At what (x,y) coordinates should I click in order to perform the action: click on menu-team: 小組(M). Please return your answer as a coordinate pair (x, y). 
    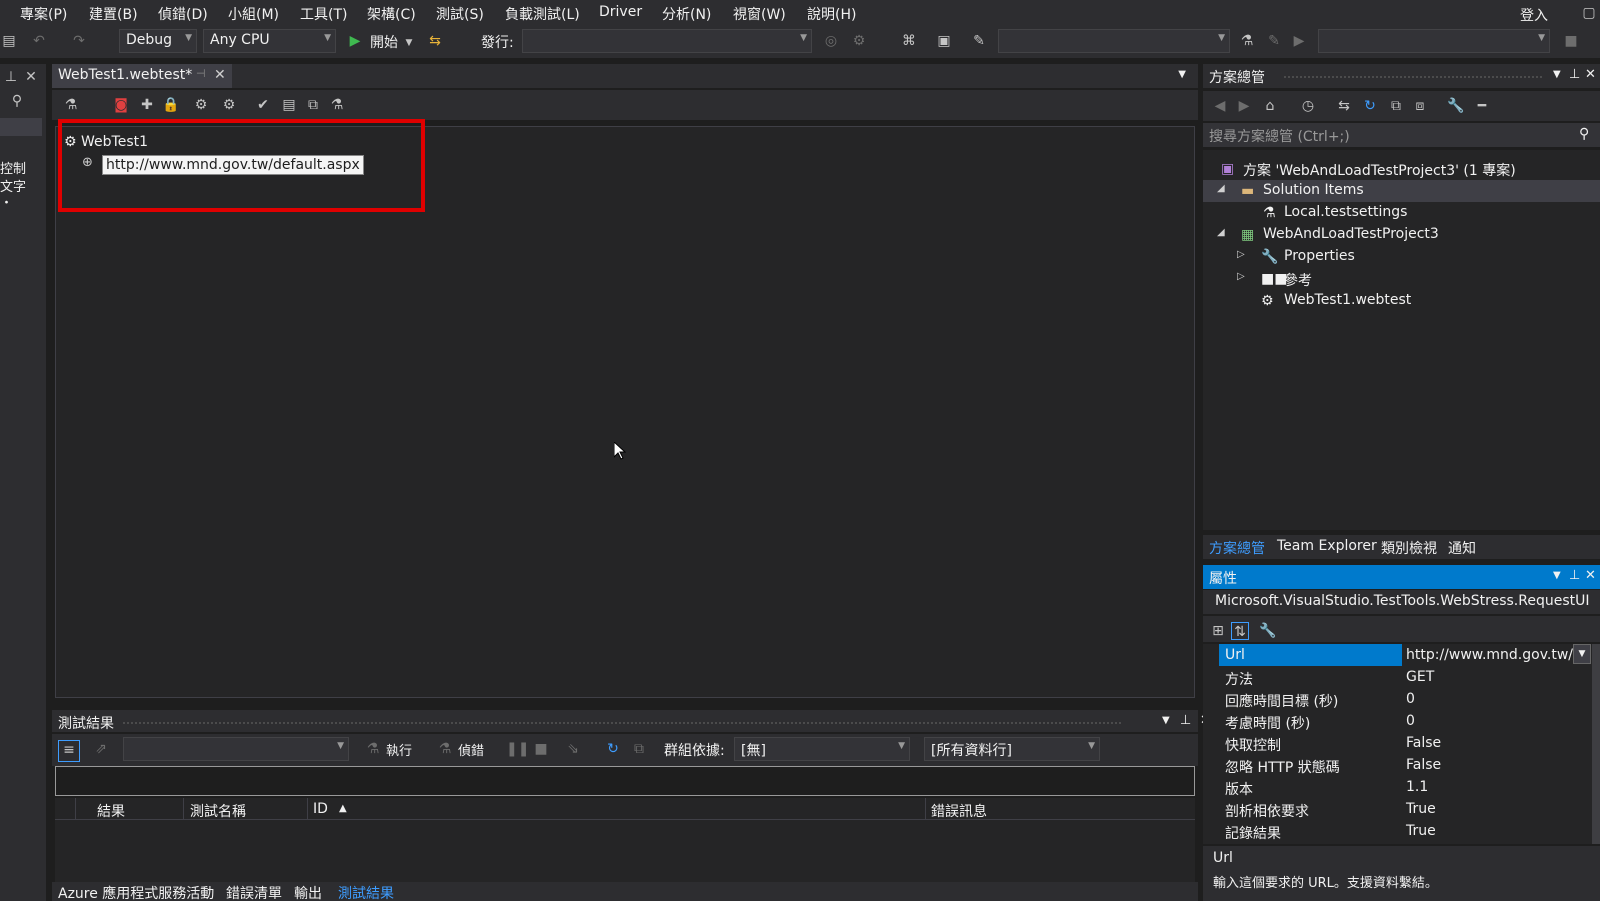
    Looking at the image, I should click on (253, 14).